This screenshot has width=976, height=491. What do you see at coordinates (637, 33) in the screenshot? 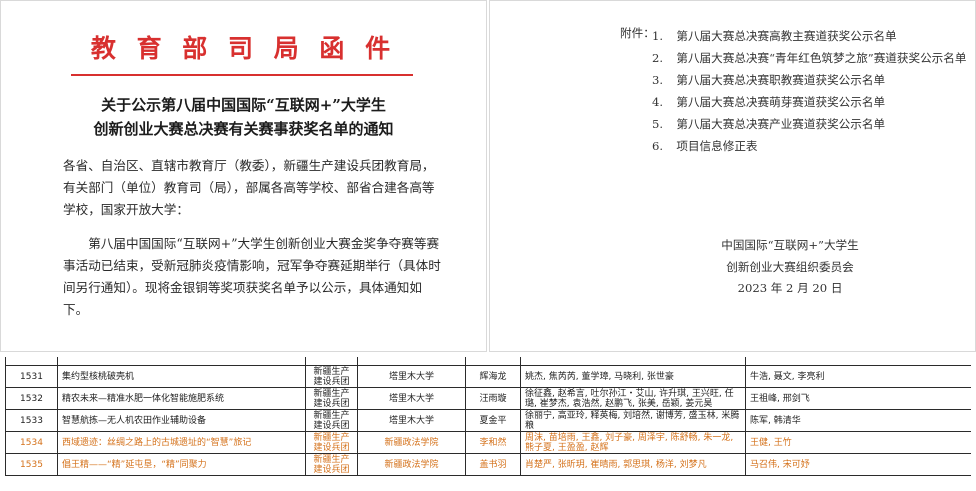
I see `attachments-label: 附件：` at bounding box center [637, 33].